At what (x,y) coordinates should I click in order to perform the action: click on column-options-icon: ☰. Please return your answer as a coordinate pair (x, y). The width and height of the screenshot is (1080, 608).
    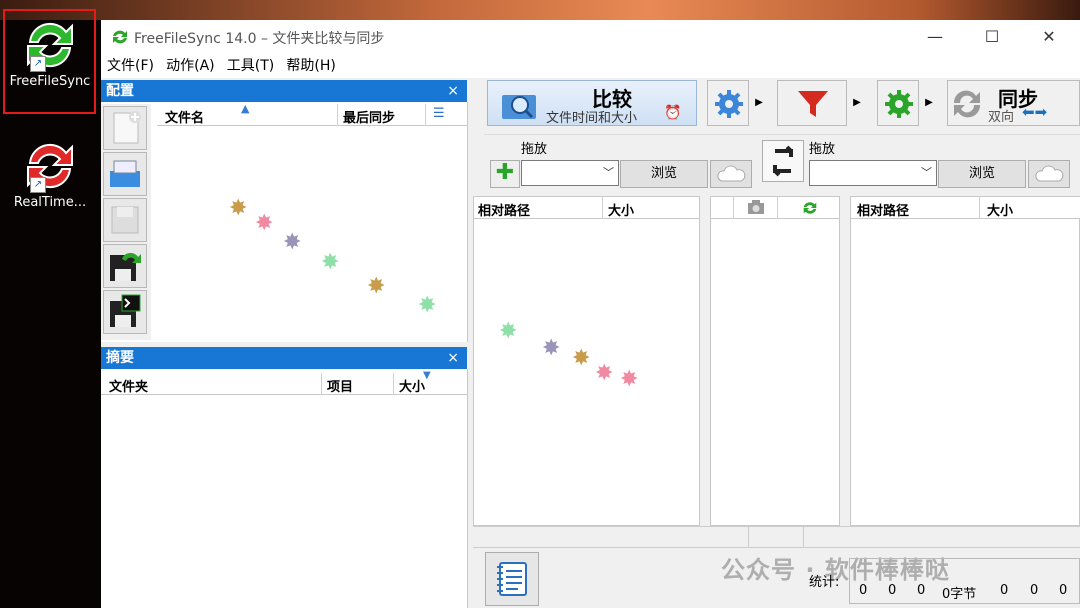
    Looking at the image, I should click on (439, 113).